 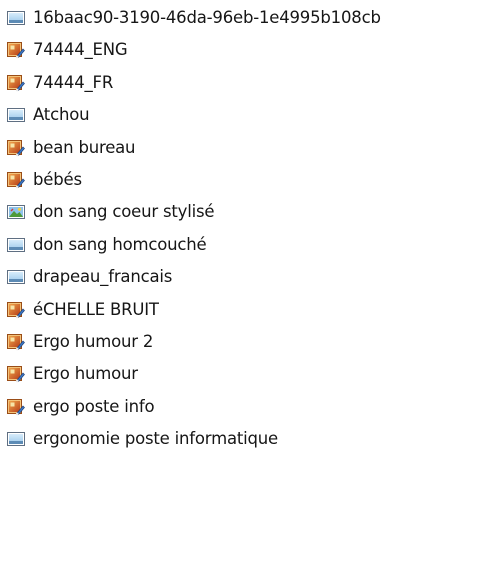 I want to click on file-name: Ergo humour, so click(x=85, y=374).